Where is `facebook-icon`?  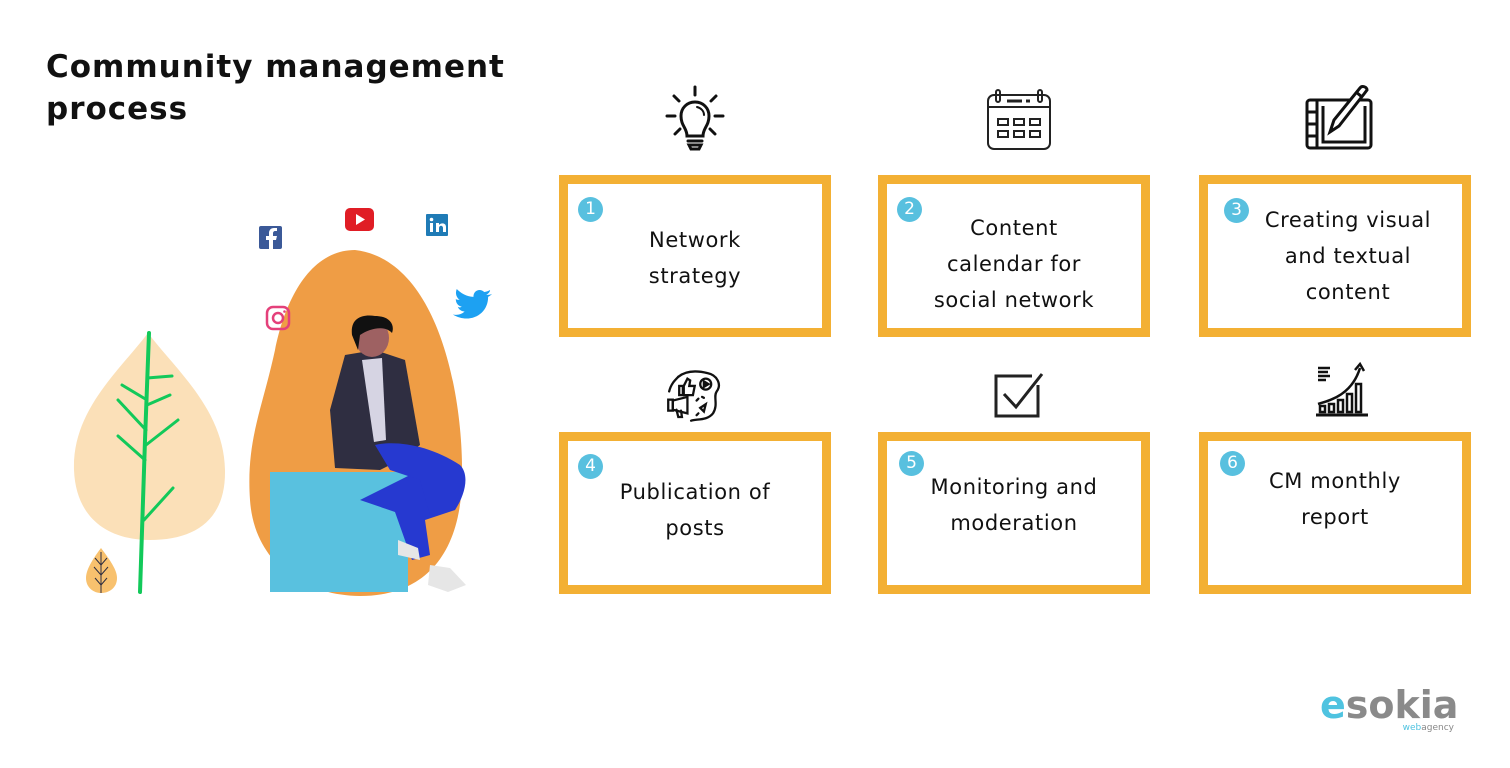
facebook-icon is located at coordinates (270, 237).